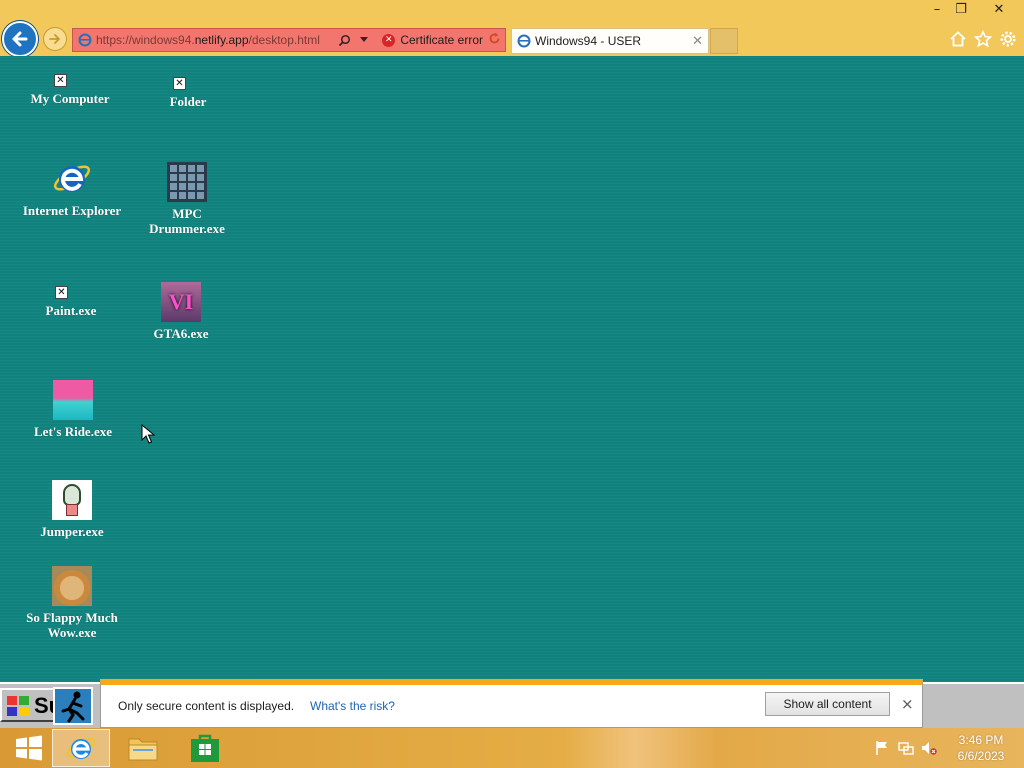  I want to click on start-button, so click(29, 748).